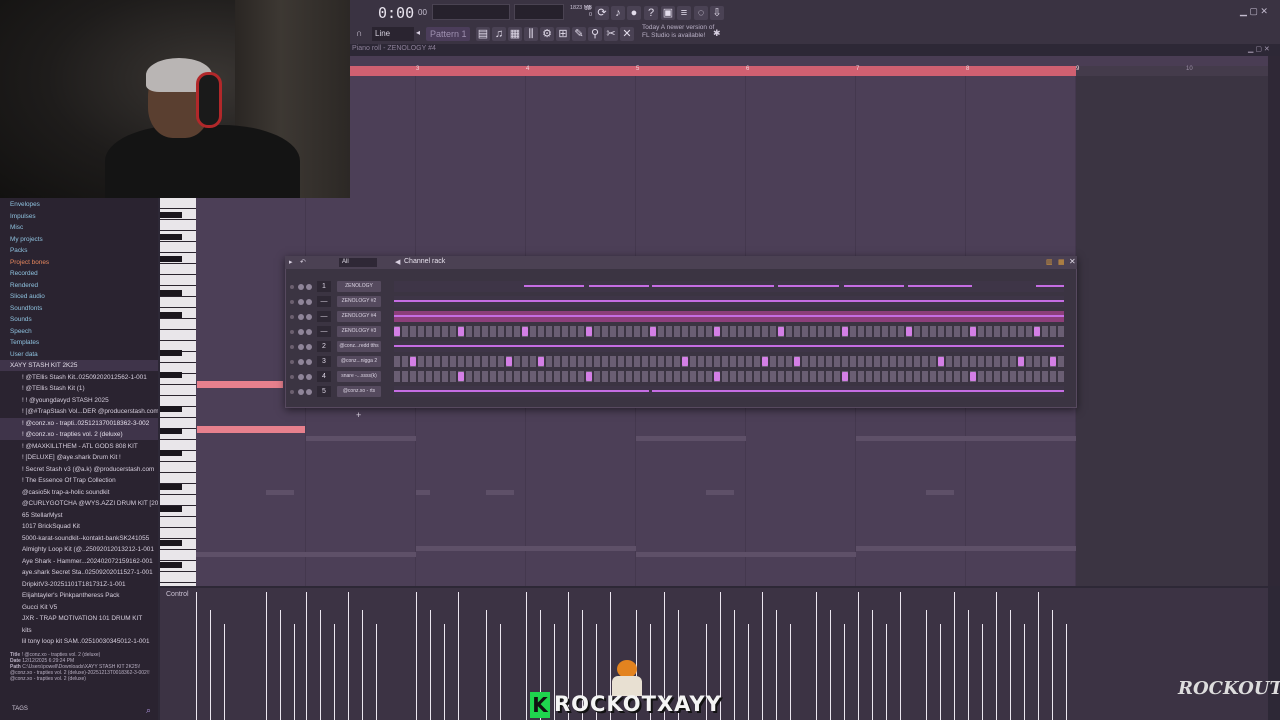 The width and height of the screenshot is (1280, 720). Describe the element at coordinates (359, 331) in the screenshot. I see `channel-name-button: ZENOLOGY #3` at that location.